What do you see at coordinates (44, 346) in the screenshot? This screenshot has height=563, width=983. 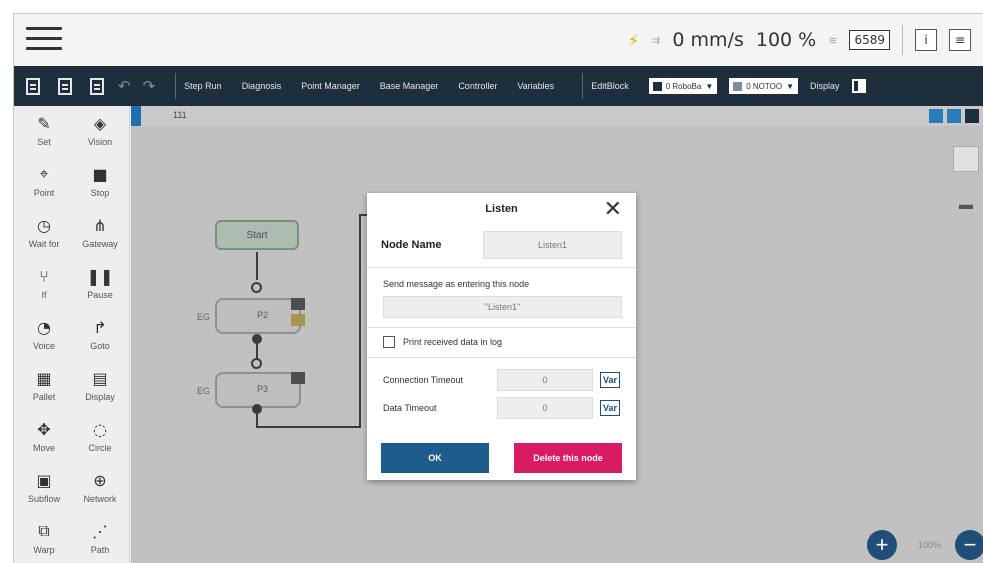 I see `palette-item-label: Voice` at bounding box center [44, 346].